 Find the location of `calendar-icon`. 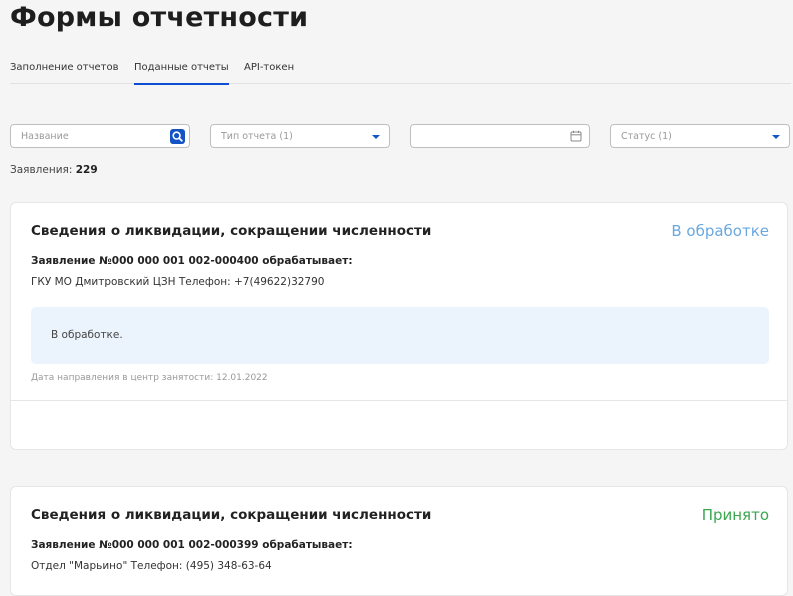

calendar-icon is located at coordinates (576, 136).